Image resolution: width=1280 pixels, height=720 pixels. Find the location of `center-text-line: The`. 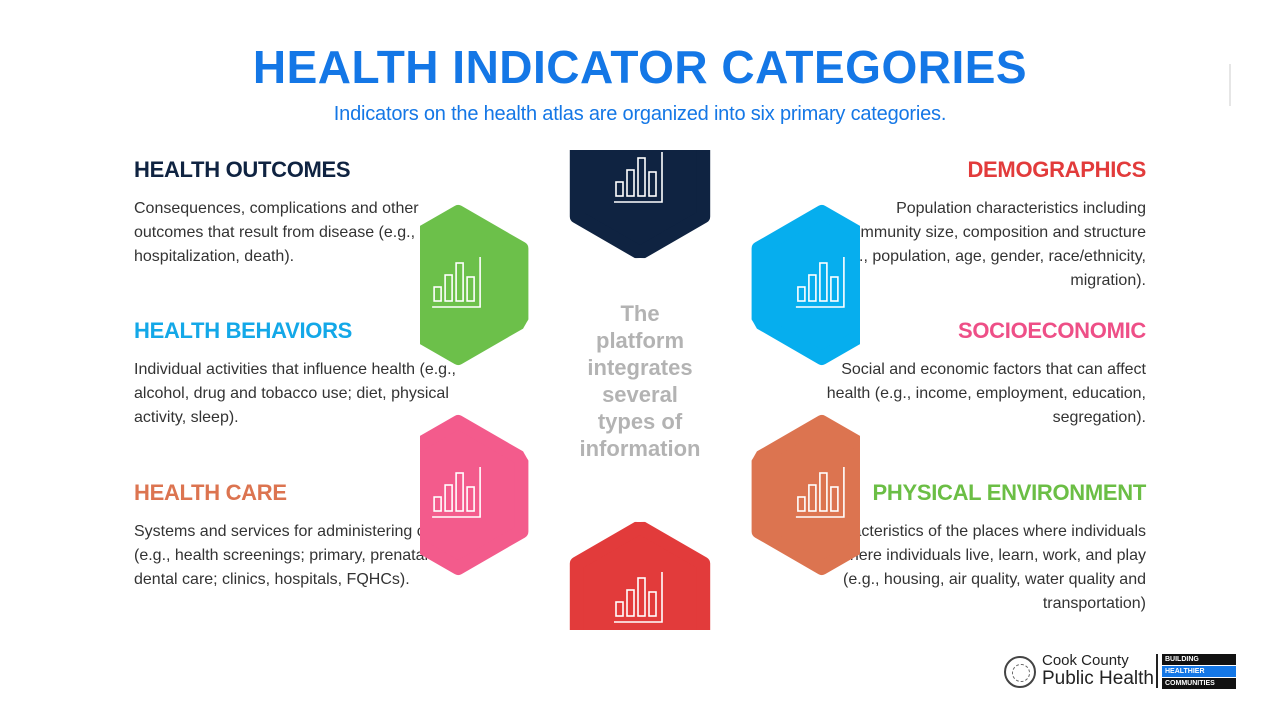

center-text-line: The is located at coordinates (640, 313).